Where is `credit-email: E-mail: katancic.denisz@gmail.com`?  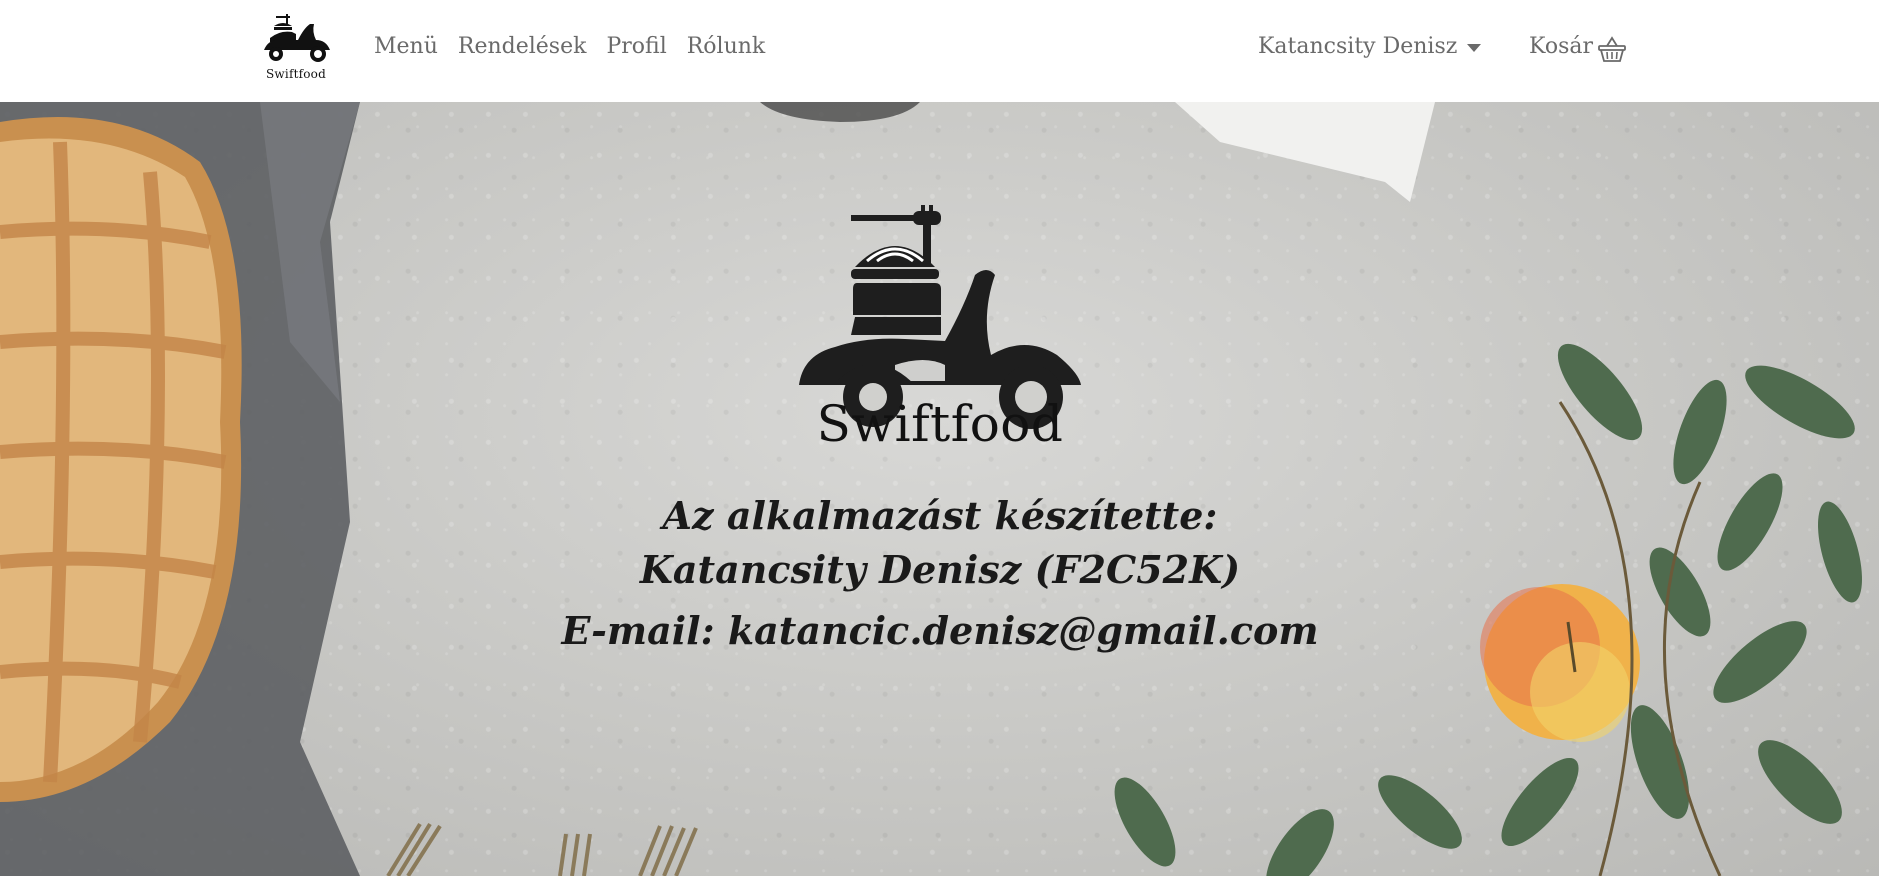 credit-email: E-mail: katancic.denisz@gmail.com is located at coordinates (940, 630).